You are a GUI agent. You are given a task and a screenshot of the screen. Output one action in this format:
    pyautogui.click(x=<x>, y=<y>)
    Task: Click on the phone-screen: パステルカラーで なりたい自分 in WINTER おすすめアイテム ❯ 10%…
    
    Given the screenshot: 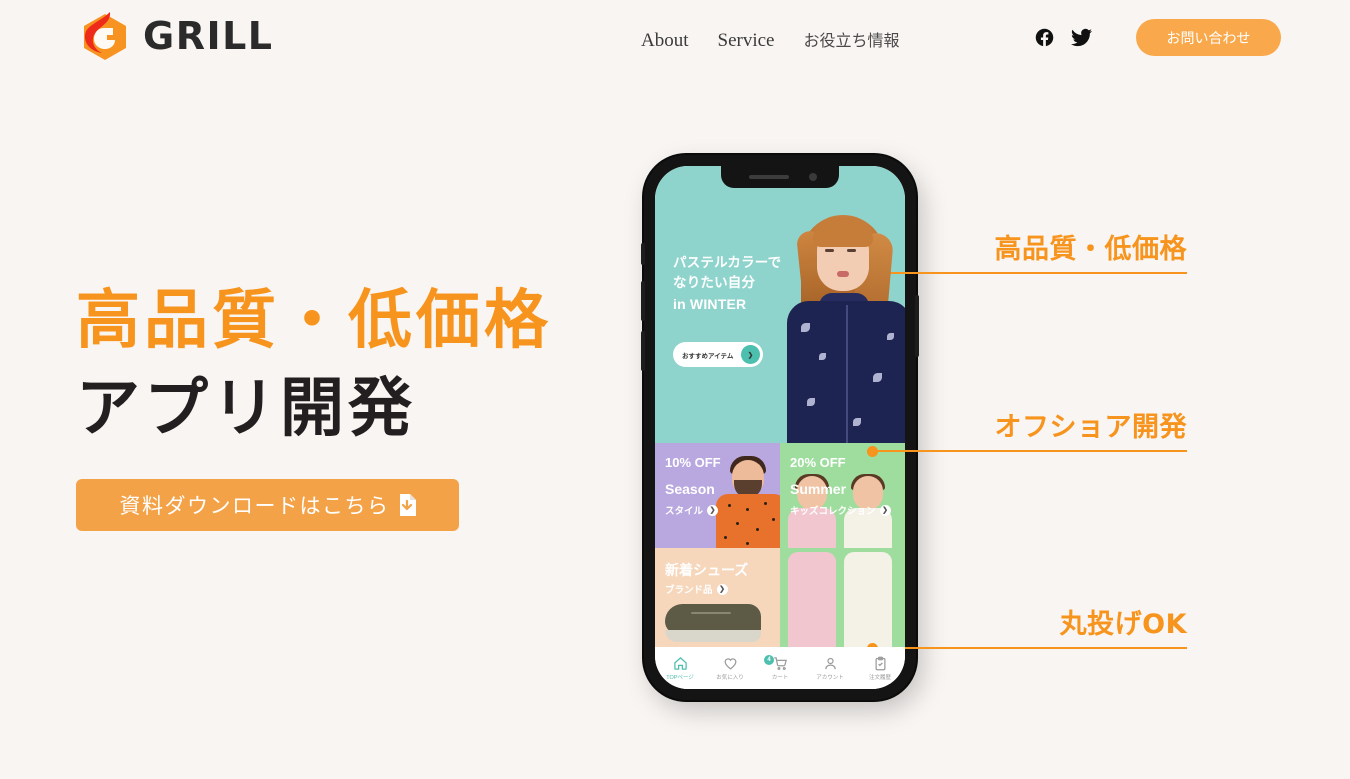 What is the action you would take?
    pyautogui.click(x=780, y=427)
    